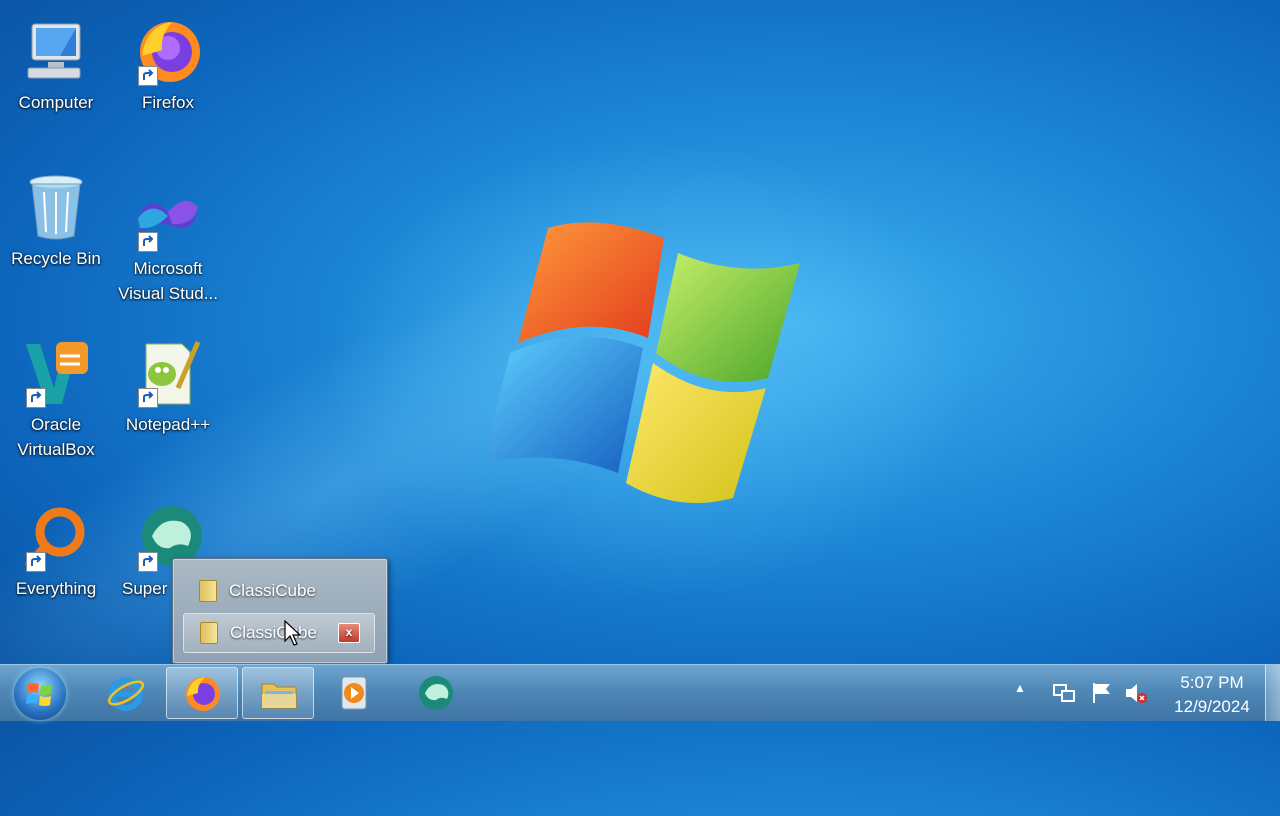 The width and height of the screenshot is (1280, 816). What do you see at coordinates (1212, 706) in the screenshot?
I see `clock-date: 12/9/2024` at bounding box center [1212, 706].